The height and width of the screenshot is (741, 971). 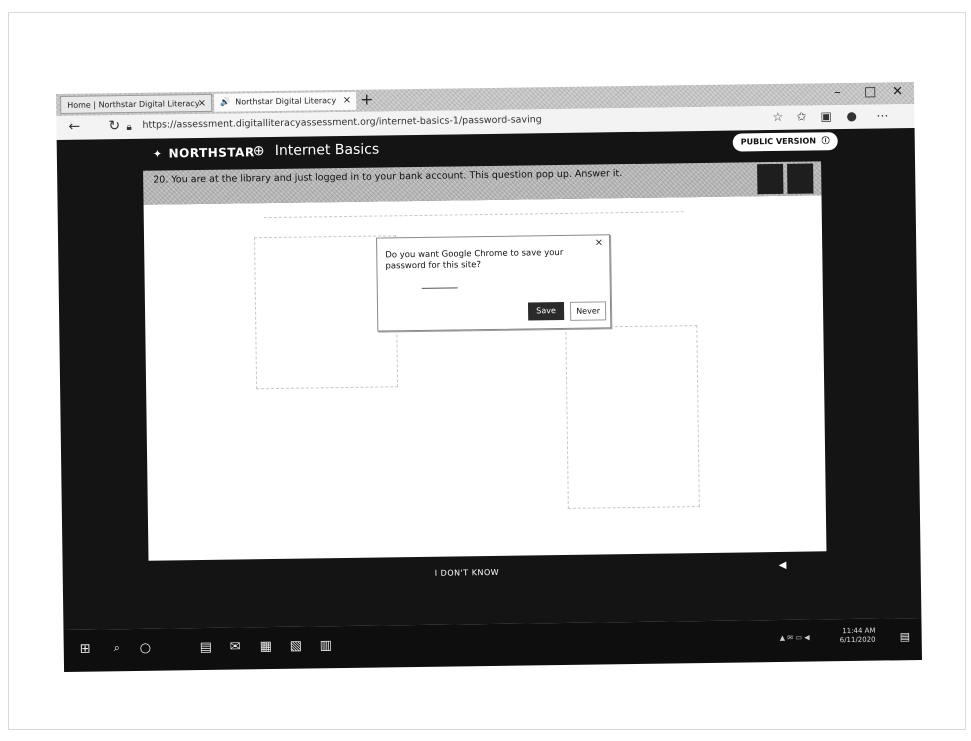 I want to click on course-title: Internet Basics, so click(x=327, y=150).